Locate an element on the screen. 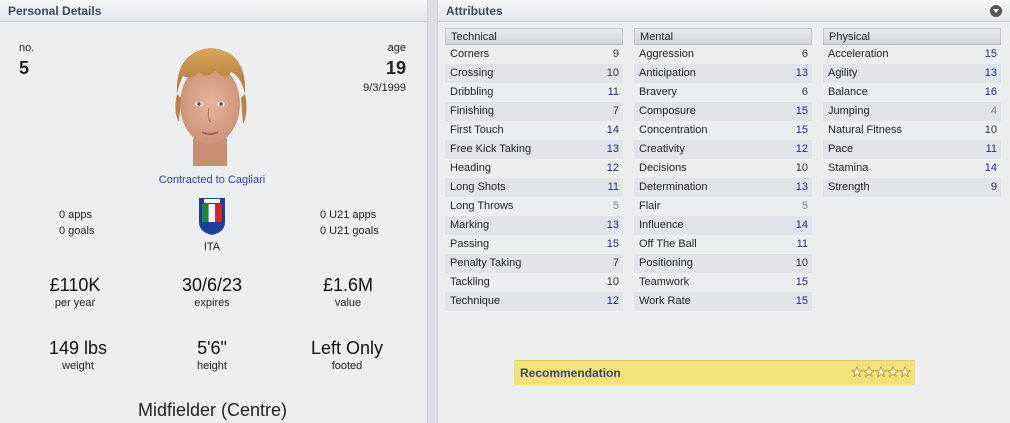 The image size is (1010, 423). attributes-header: Attributes is located at coordinates (724, 11).